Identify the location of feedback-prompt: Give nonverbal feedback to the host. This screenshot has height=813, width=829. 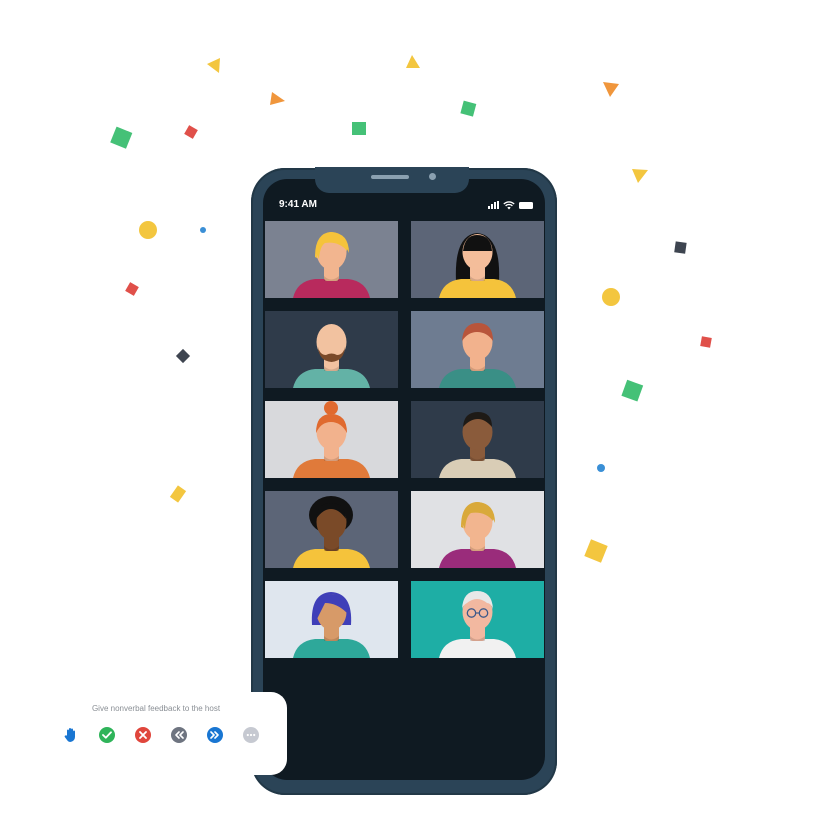
(156, 708).